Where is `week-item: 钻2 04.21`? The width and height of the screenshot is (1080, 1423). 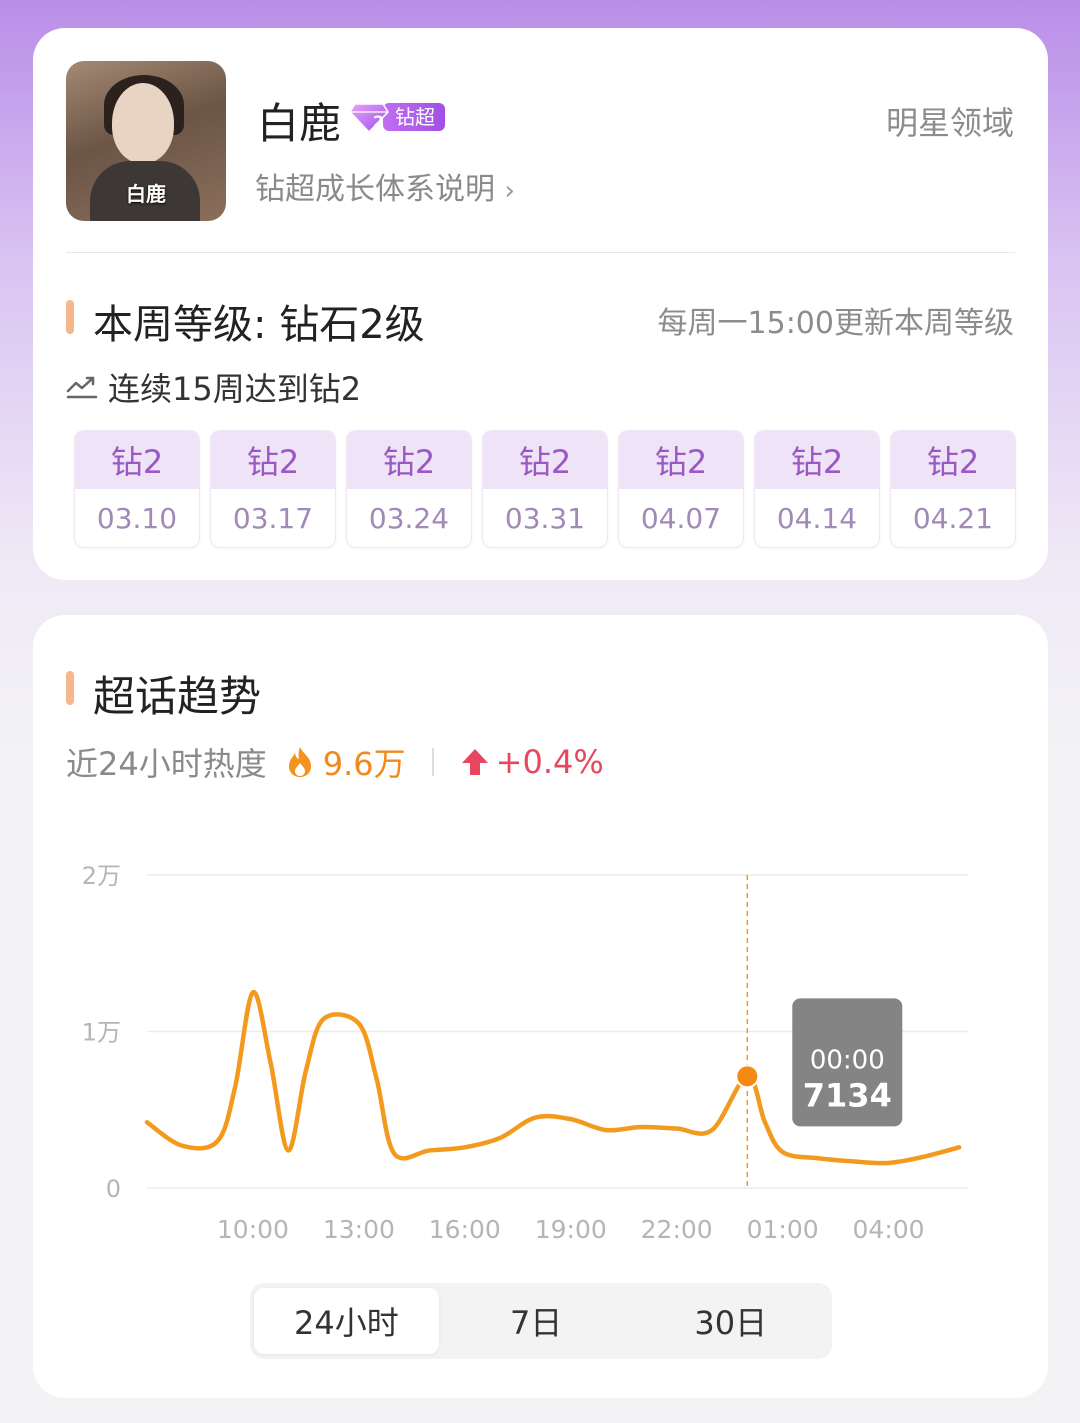 week-item: 钻2 04.21 is located at coordinates (953, 489).